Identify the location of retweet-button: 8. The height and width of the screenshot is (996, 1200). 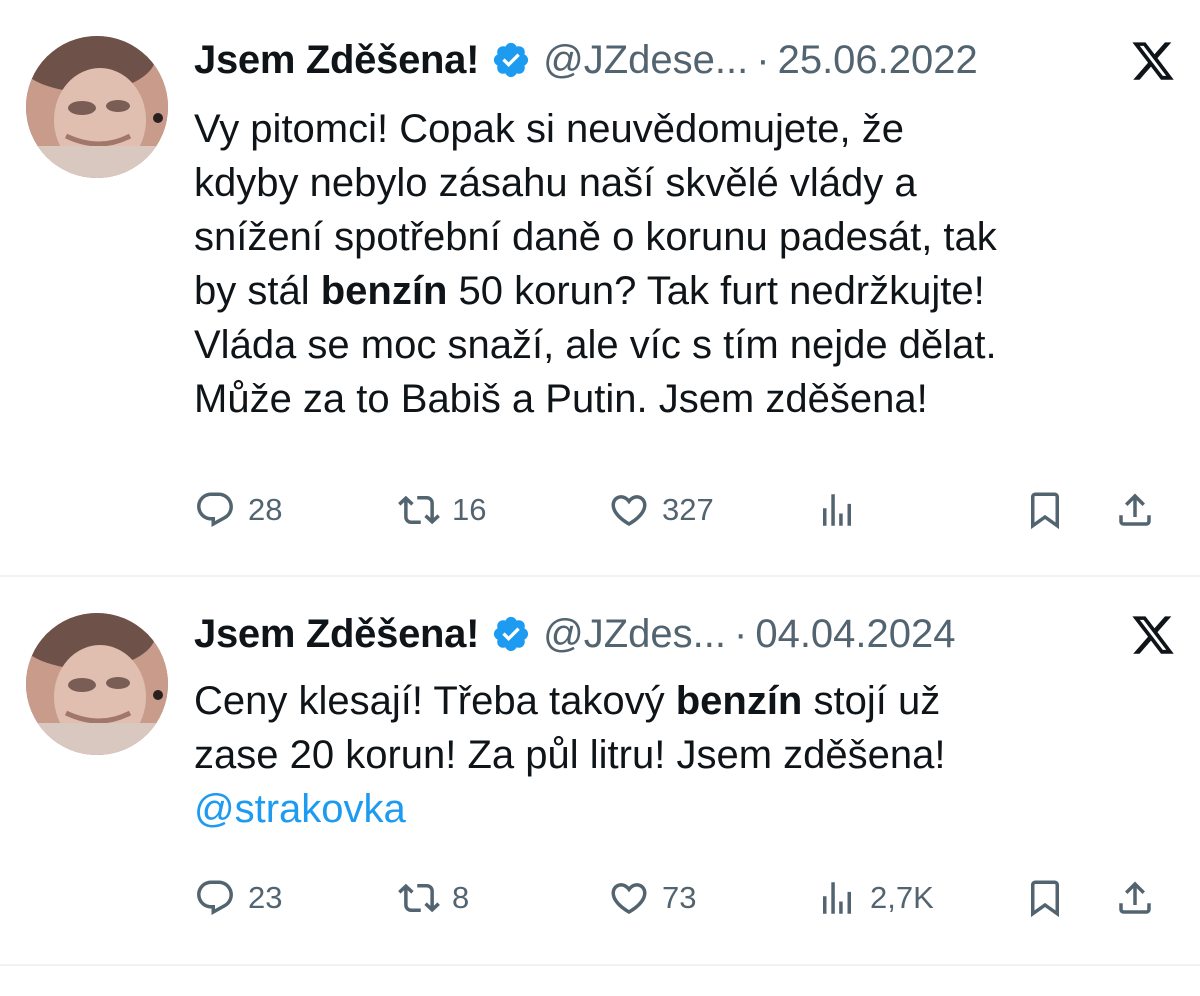
(433, 898).